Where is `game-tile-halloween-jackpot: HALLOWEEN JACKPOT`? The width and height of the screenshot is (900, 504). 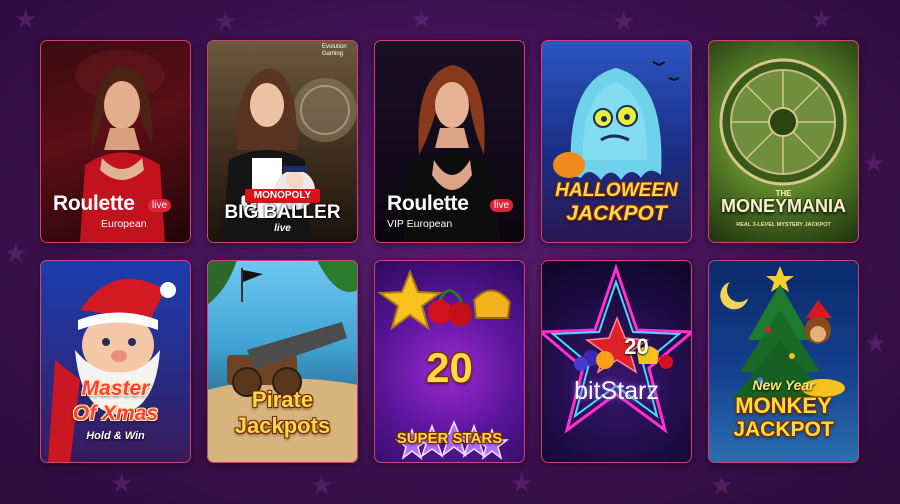 game-tile-halloween-jackpot: HALLOWEEN JACKPOT is located at coordinates (616, 141).